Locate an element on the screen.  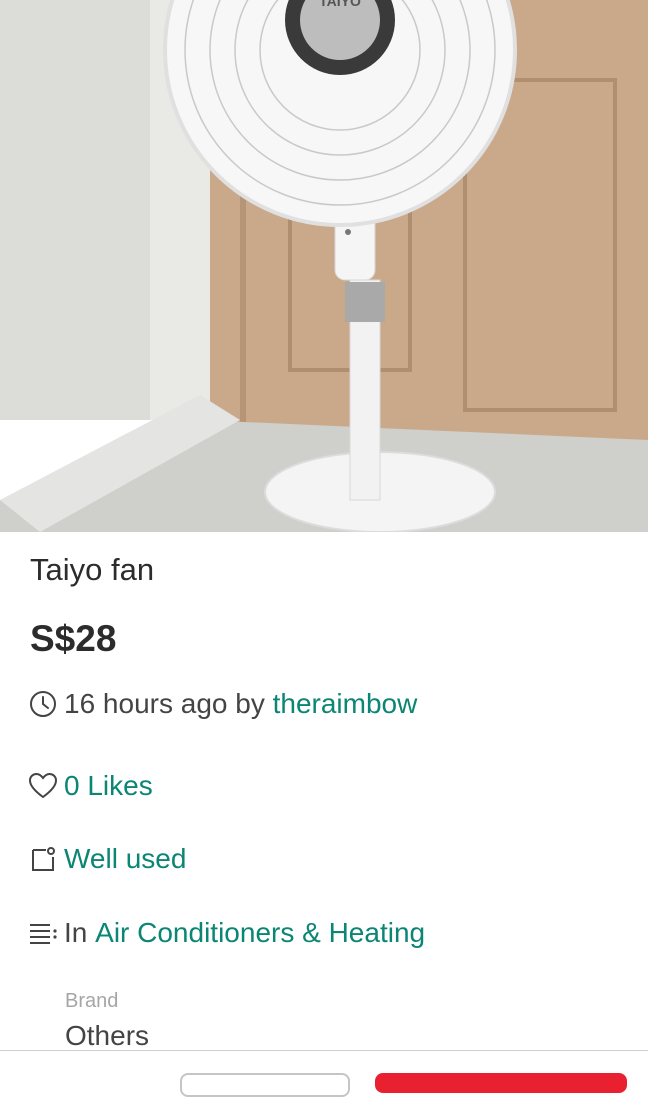
condition-row: Well used is located at coordinates (107, 859).